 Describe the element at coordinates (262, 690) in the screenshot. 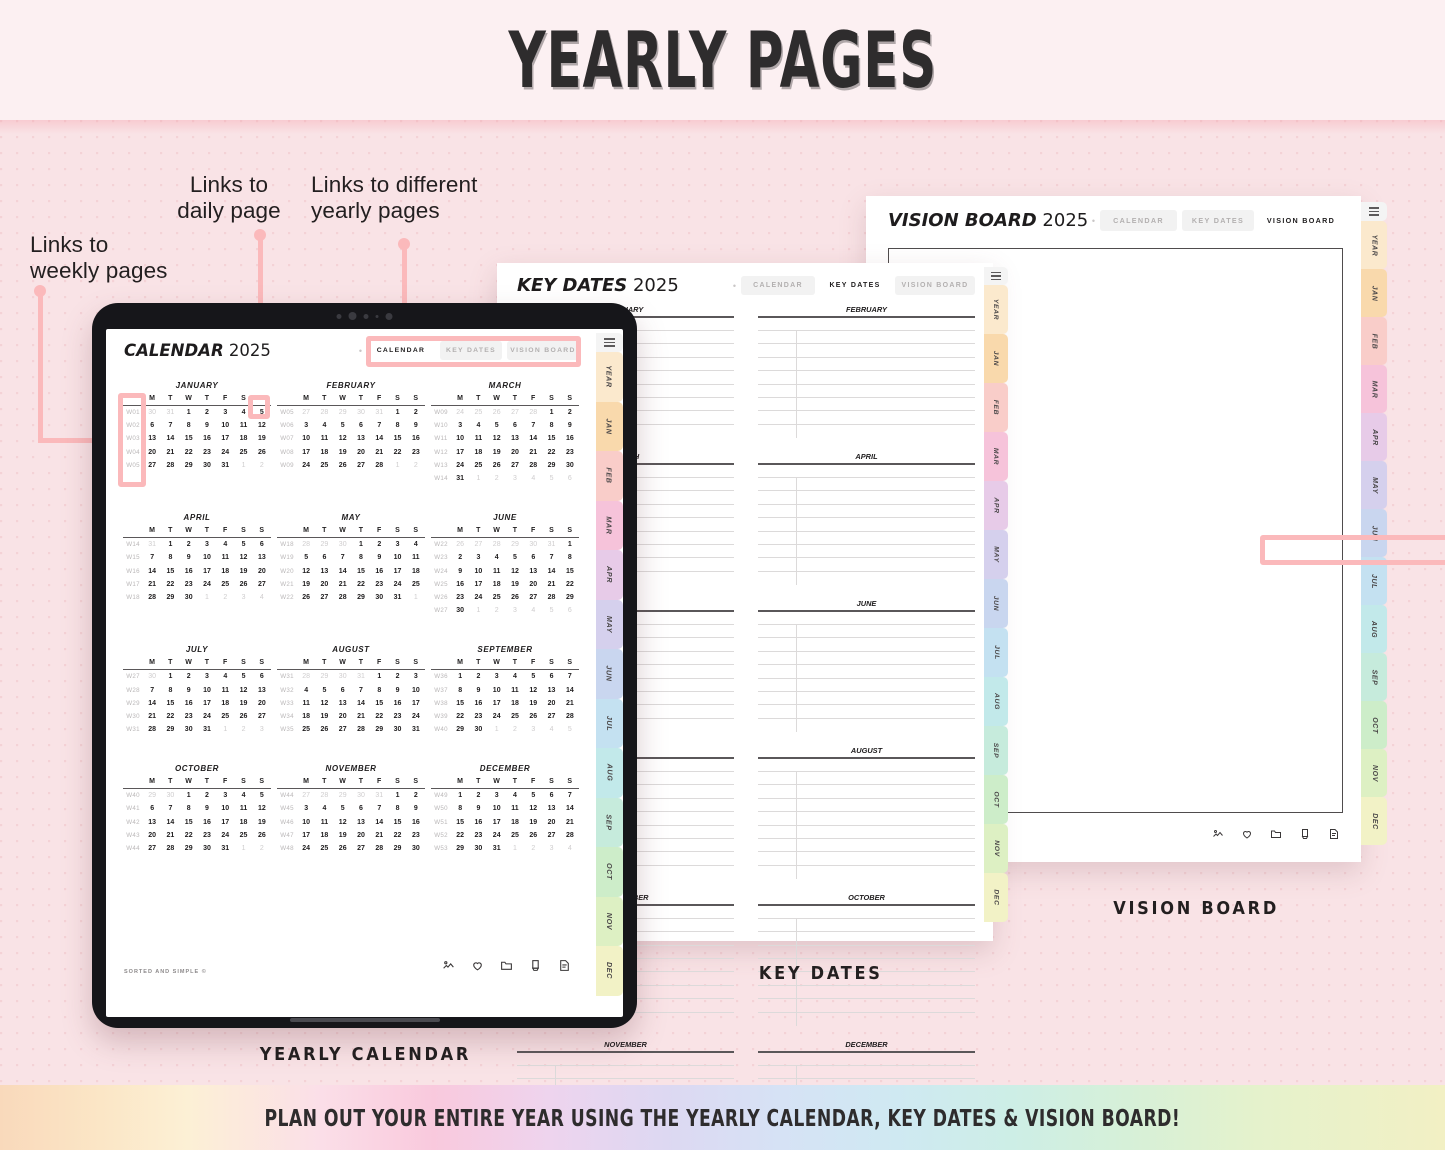

I see `calendar-day-link: 13` at that location.